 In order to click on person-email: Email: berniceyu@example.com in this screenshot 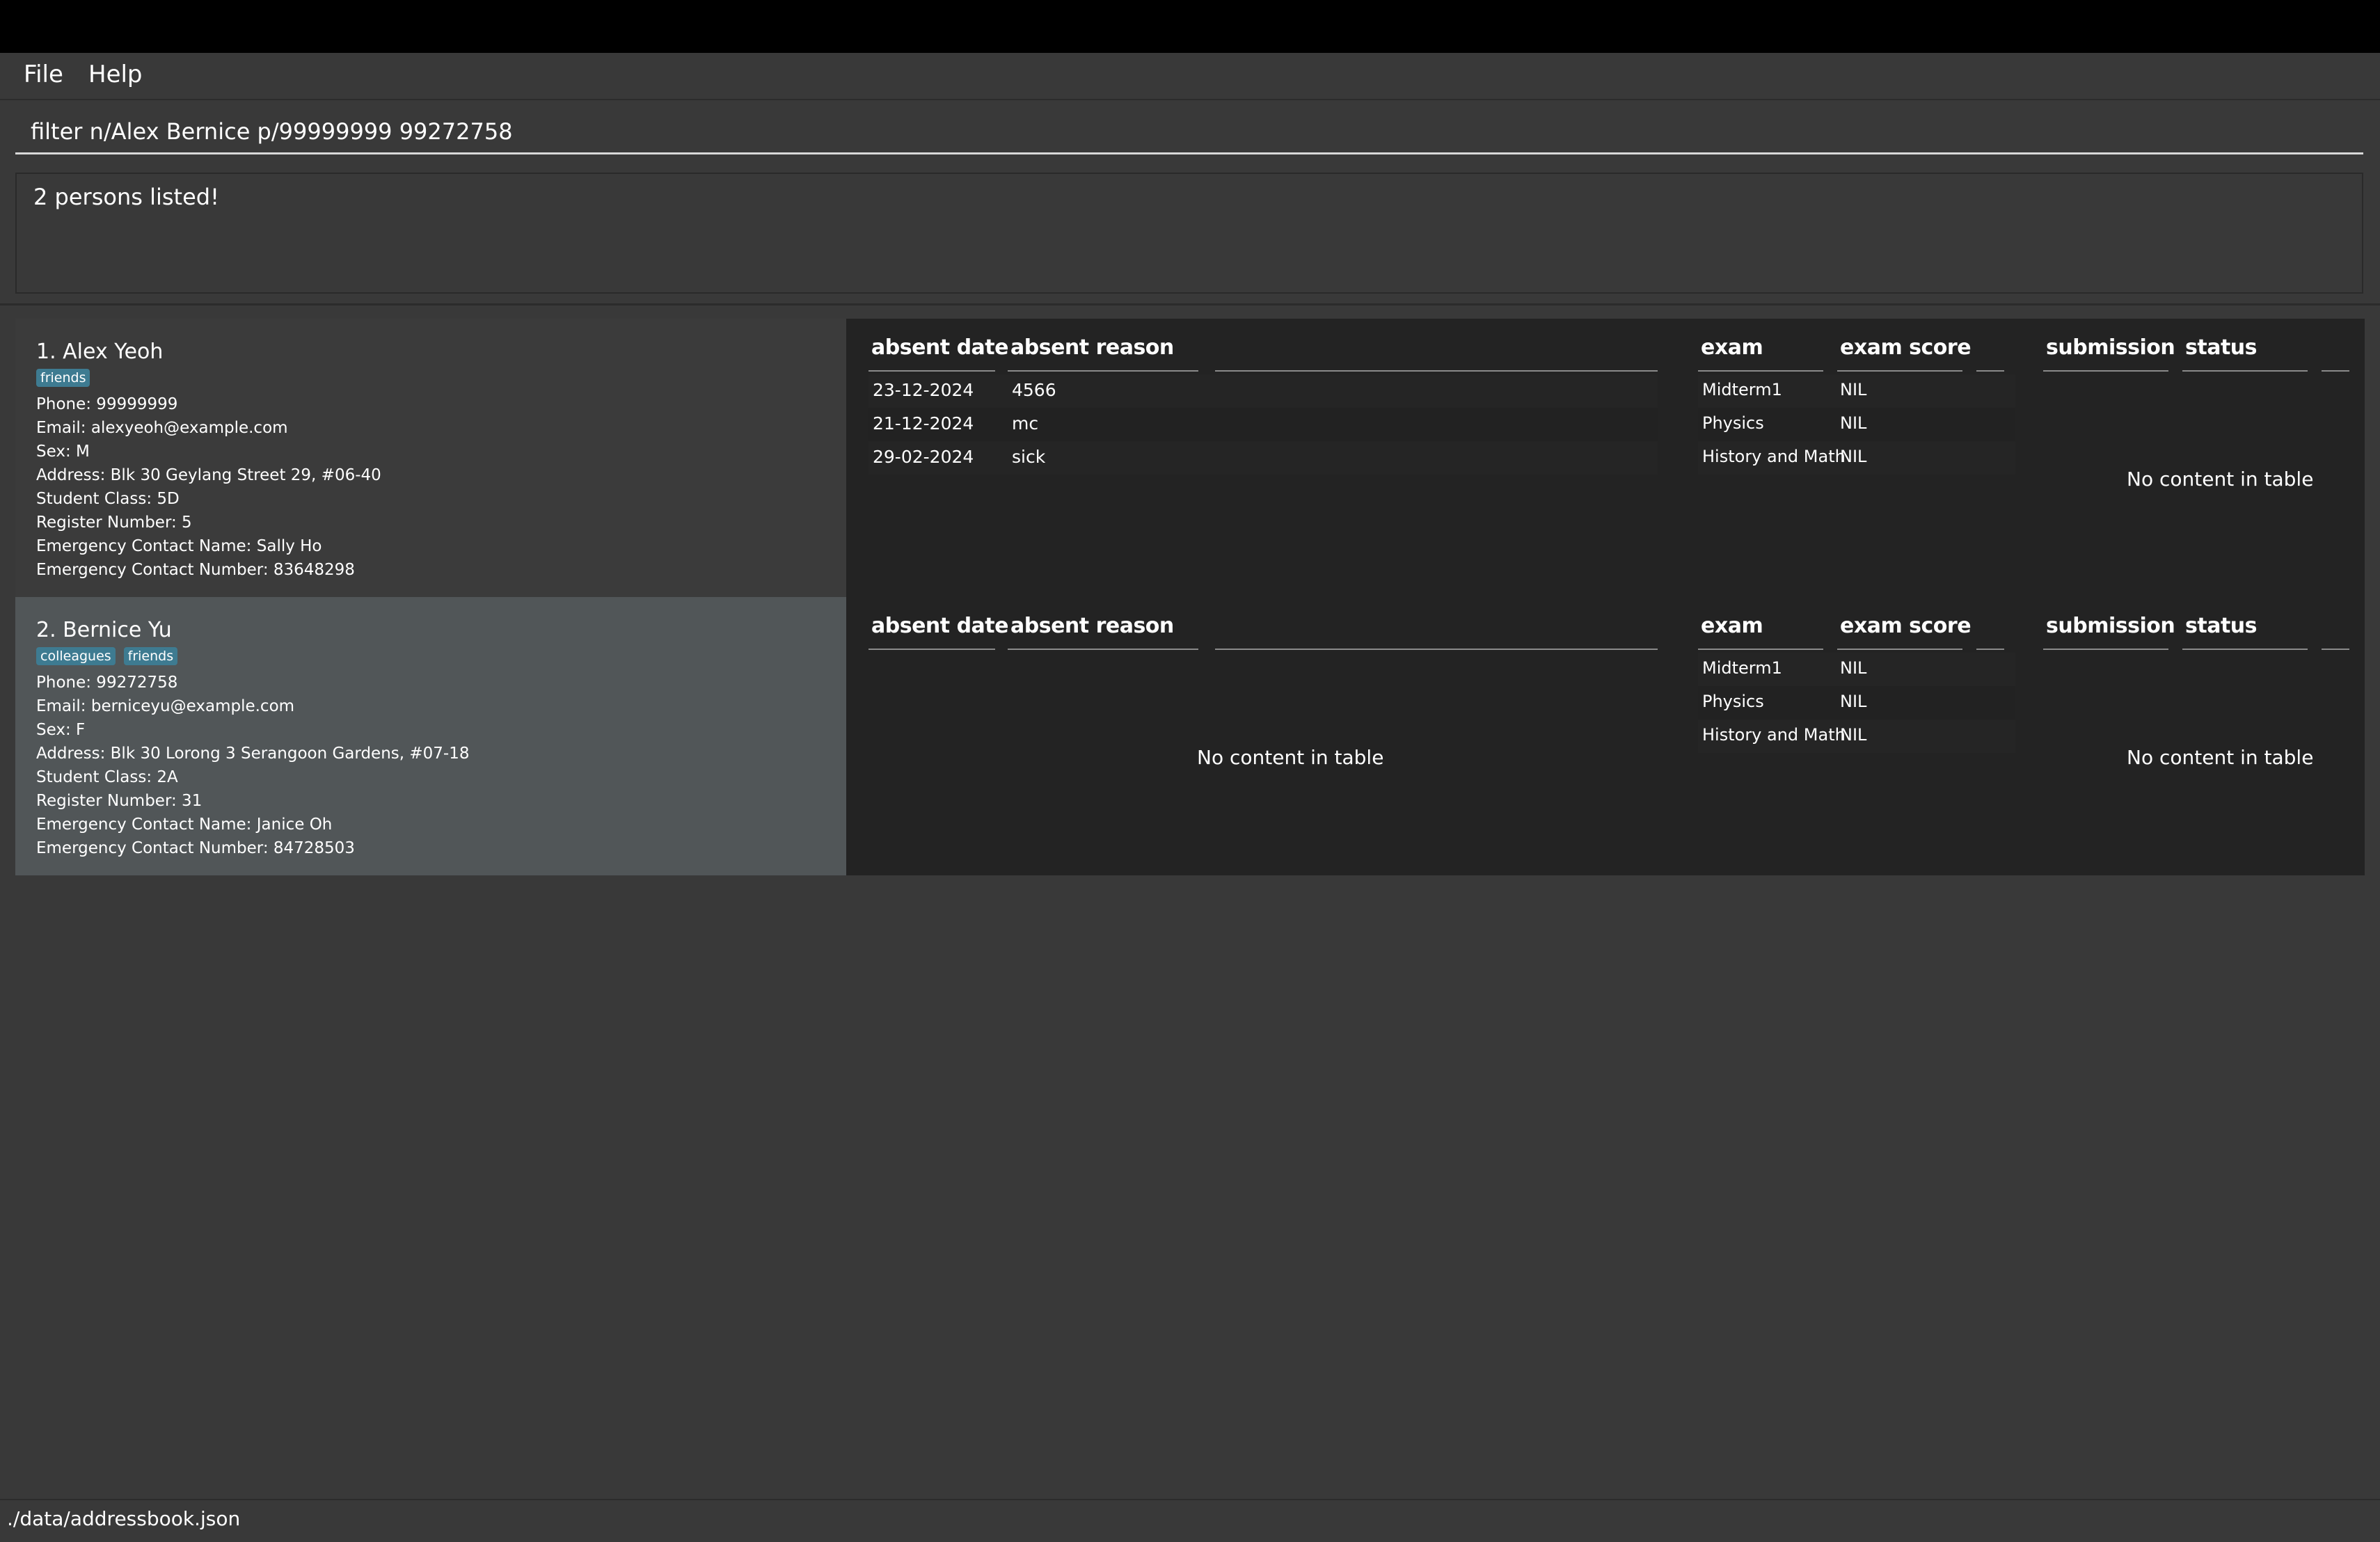, I will do `click(165, 706)`.